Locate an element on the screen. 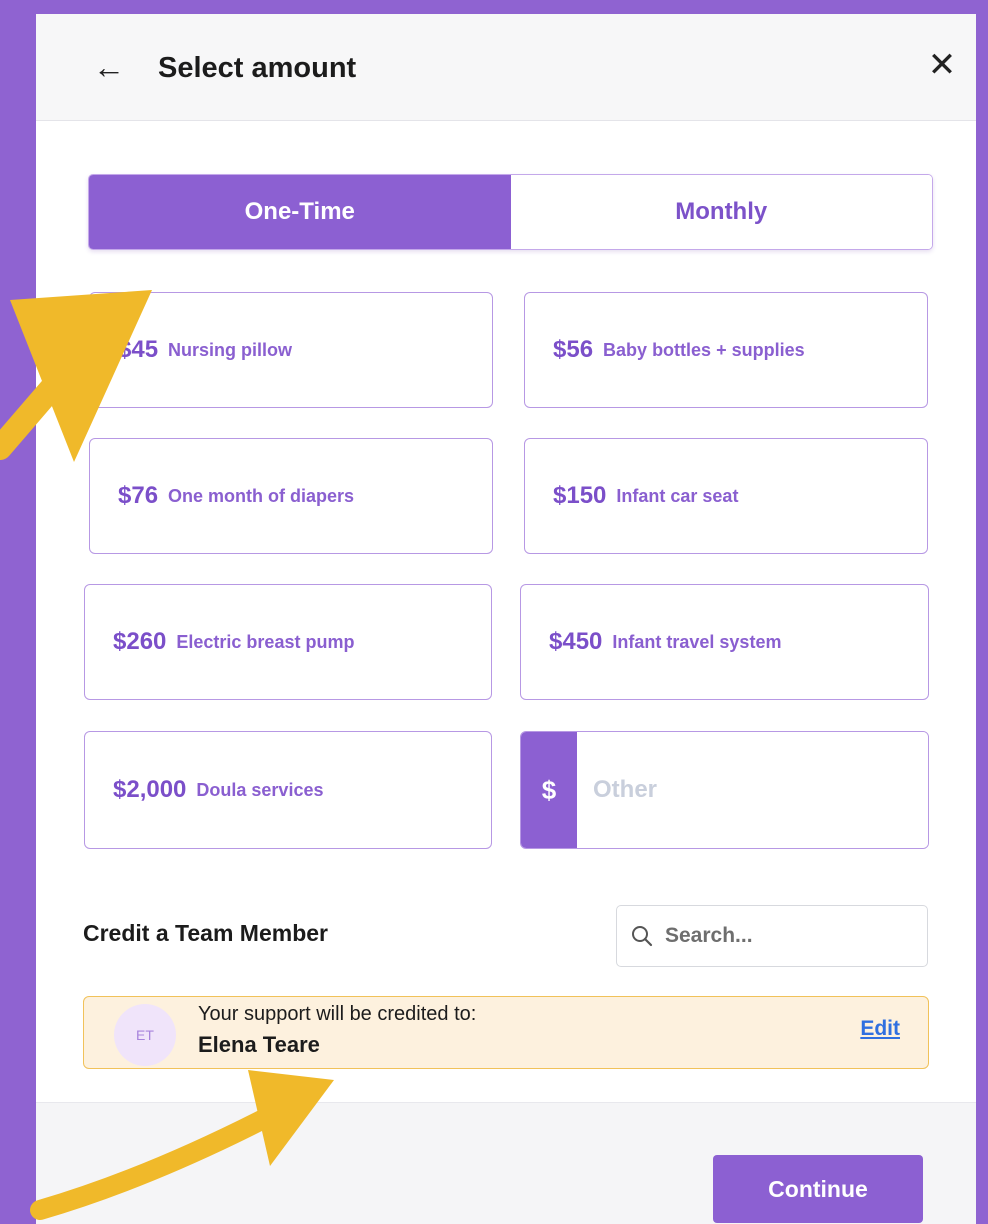  monthly-tab: Monthly is located at coordinates (721, 212).